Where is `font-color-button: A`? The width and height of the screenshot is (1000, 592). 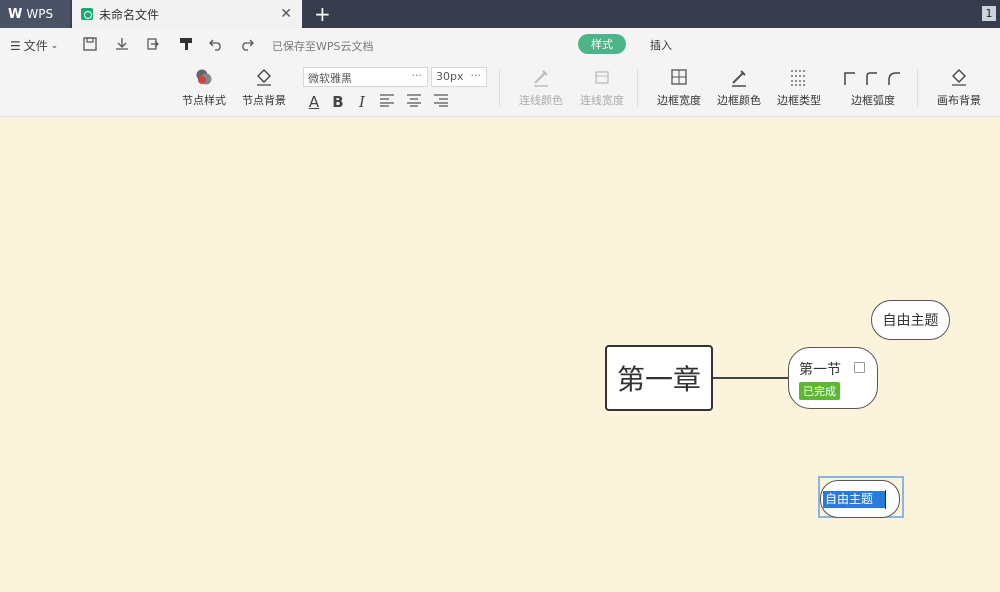
font-color-button: A is located at coordinates (314, 102).